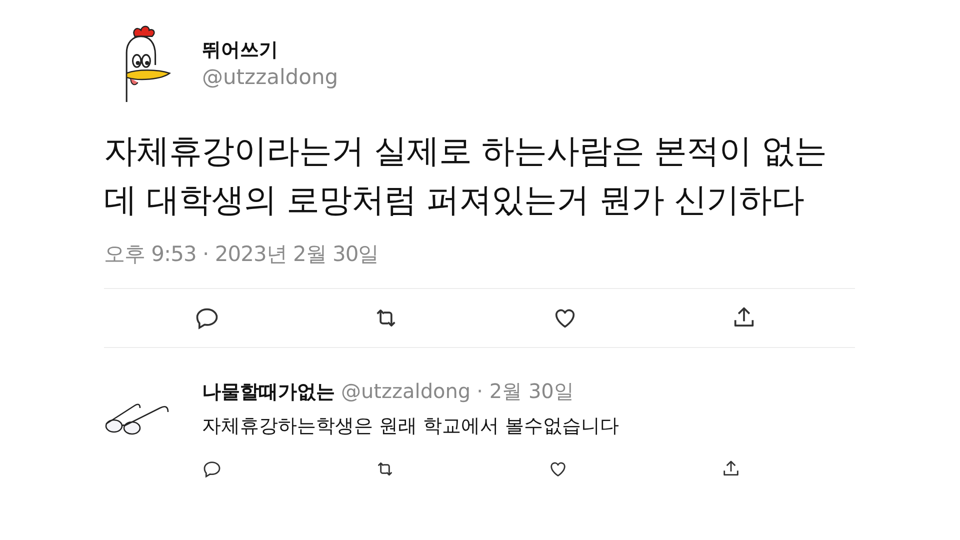 Image resolution: width=960 pixels, height=540 pixels. Describe the element at coordinates (411, 426) in the screenshot. I see `reply-text: 자체휴강하는학생은 원래 학교에서 볼수없습니다` at that location.